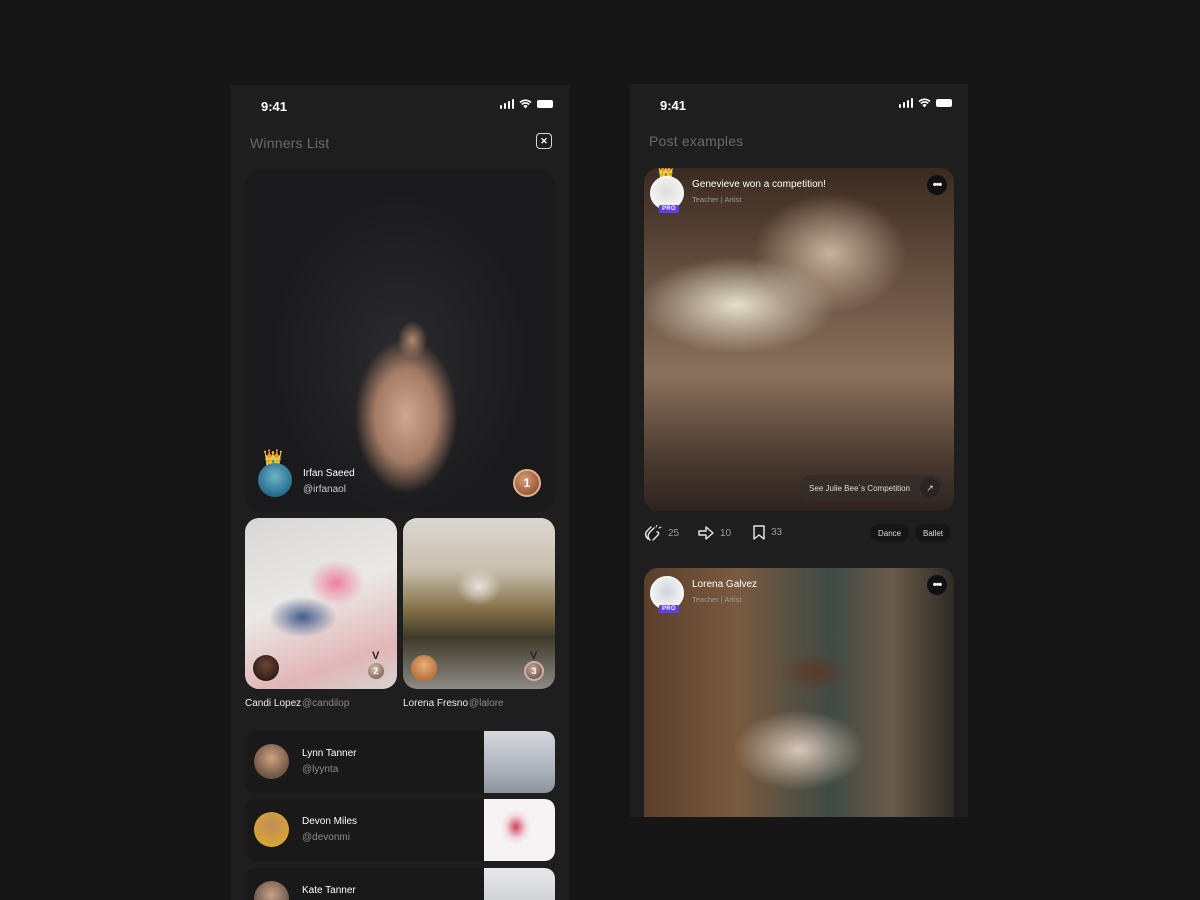 The width and height of the screenshot is (1200, 900). What do you see at coordinates (706, 533) in the screenshot?
I see `share-icon` at bounding box center [706, 533].